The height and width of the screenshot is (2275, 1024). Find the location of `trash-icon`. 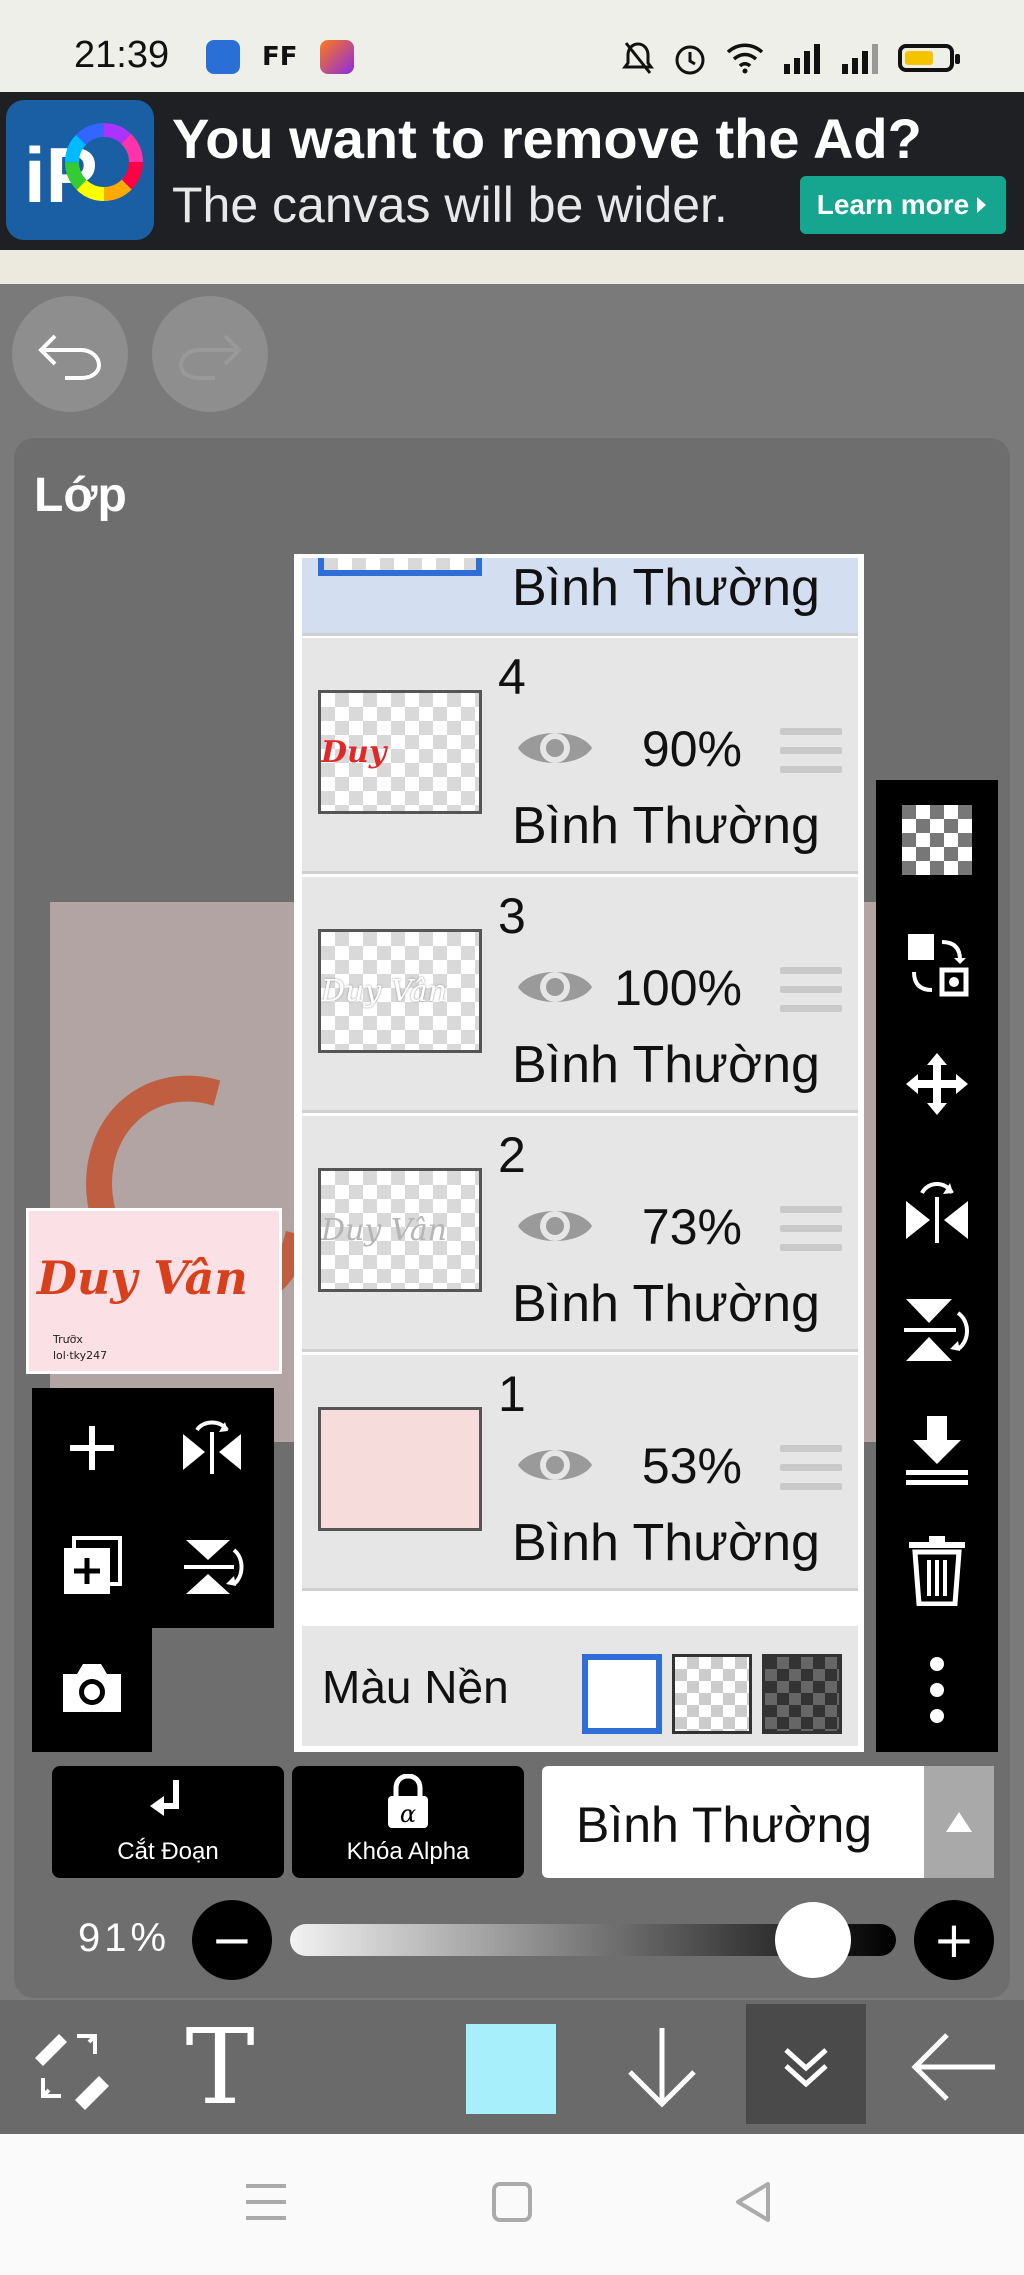

trash-icon is located at coordinates (937, 1571).